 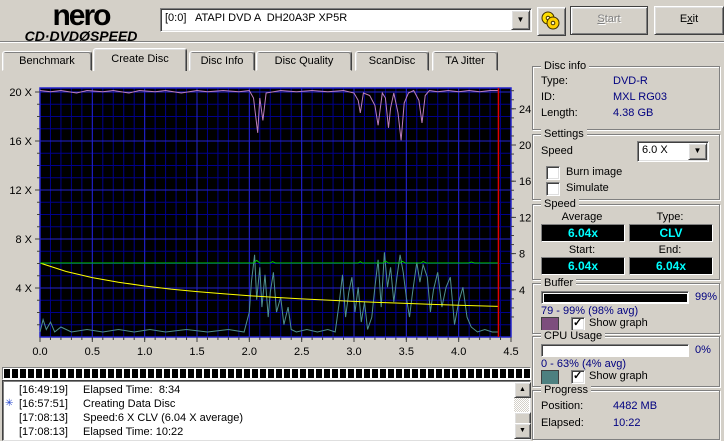 I want to click on speed-group-title: Speed, so click(x=560, y=204).